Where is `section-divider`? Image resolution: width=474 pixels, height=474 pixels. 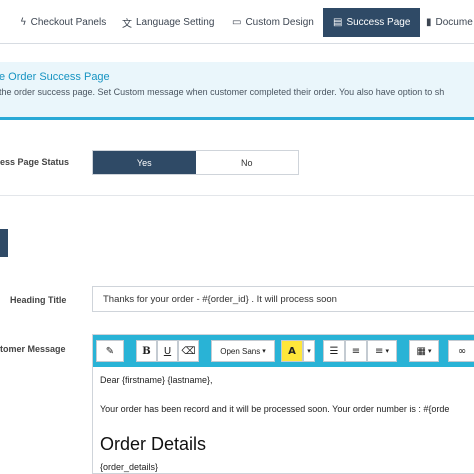
section-divider is located at coordinates (237, 195).